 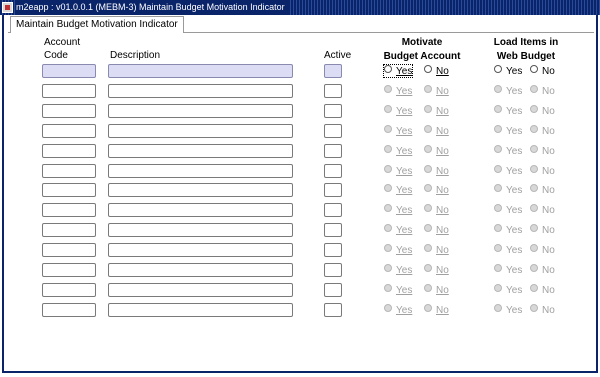 I want to click on web-budget-no-radio-label: No, so click(x=548, y=151).